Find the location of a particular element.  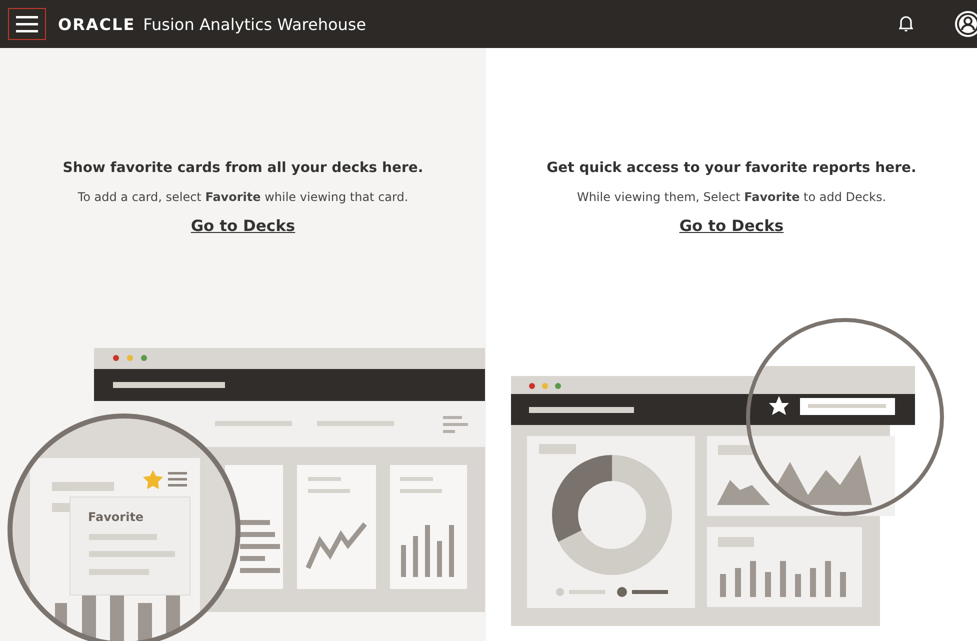

menu-button is located at coordinates (27, 24).